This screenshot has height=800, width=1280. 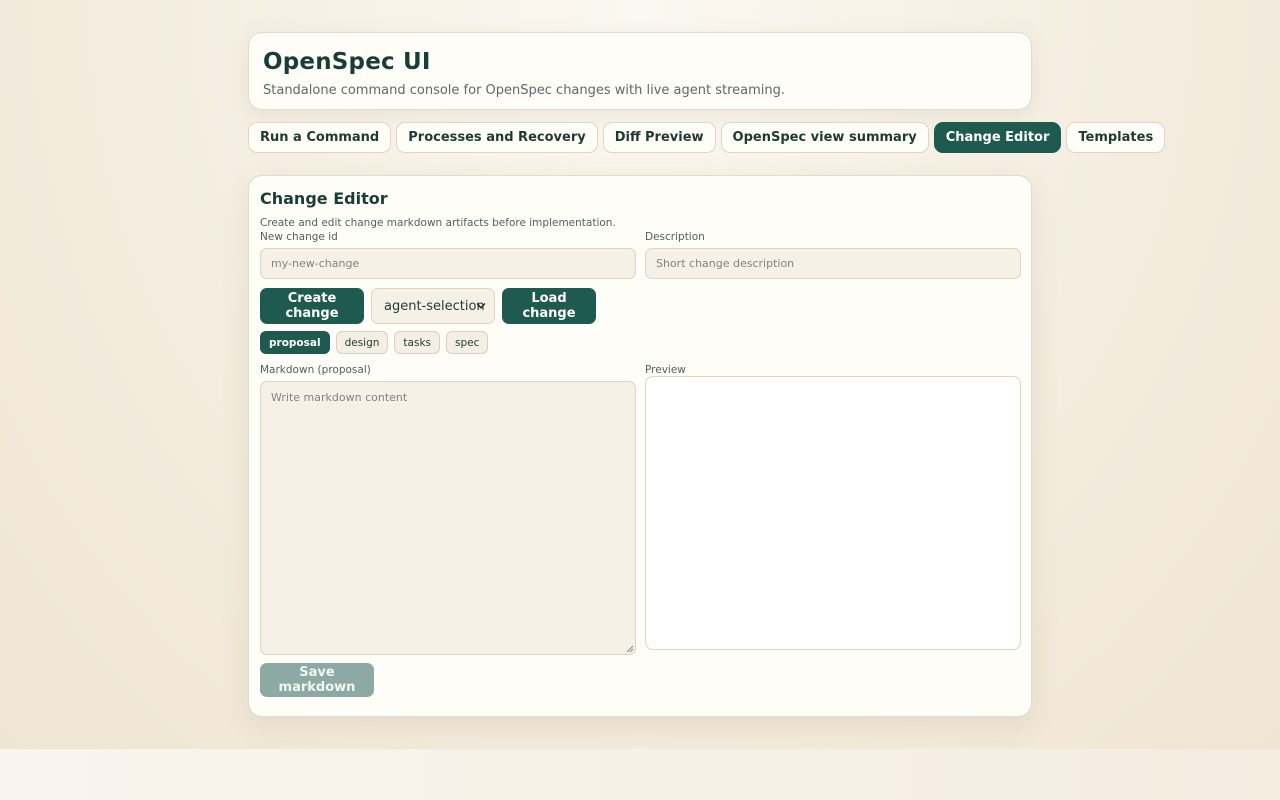 I want to click on description-input, so click(x=833, y=263).